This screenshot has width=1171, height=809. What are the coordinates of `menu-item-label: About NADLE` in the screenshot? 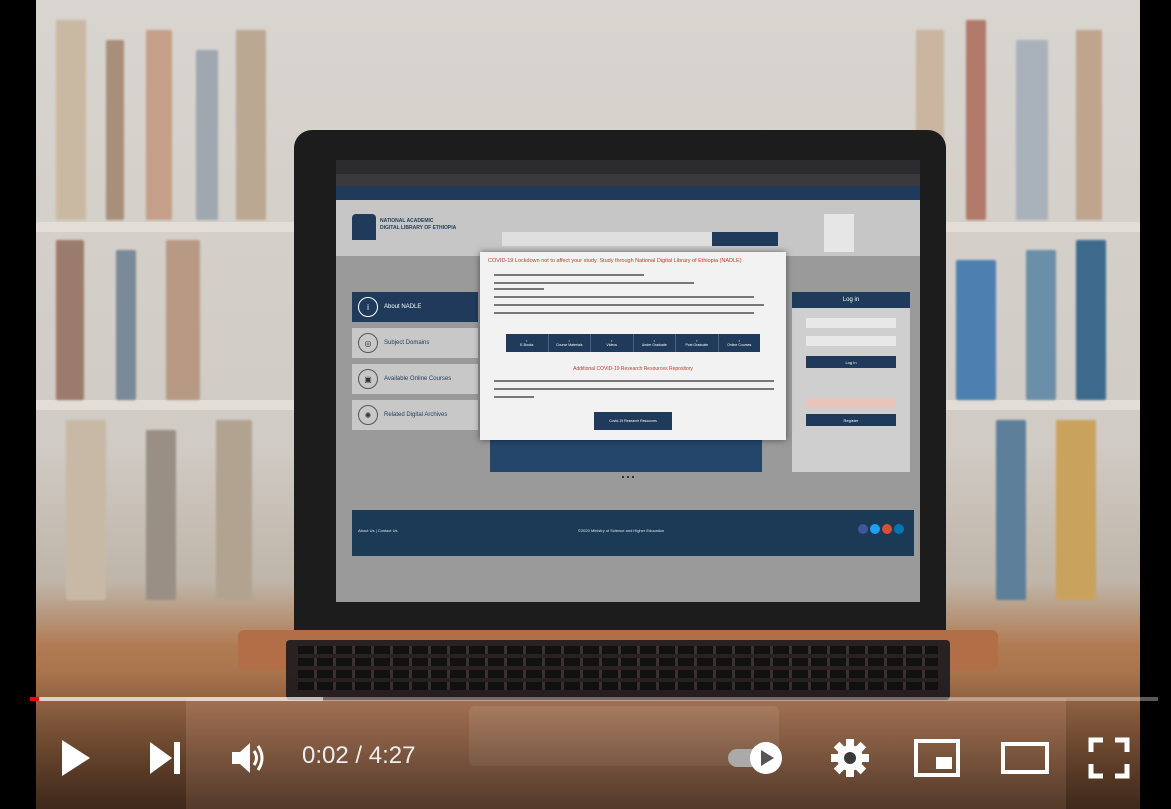 It's located at (403, 307).